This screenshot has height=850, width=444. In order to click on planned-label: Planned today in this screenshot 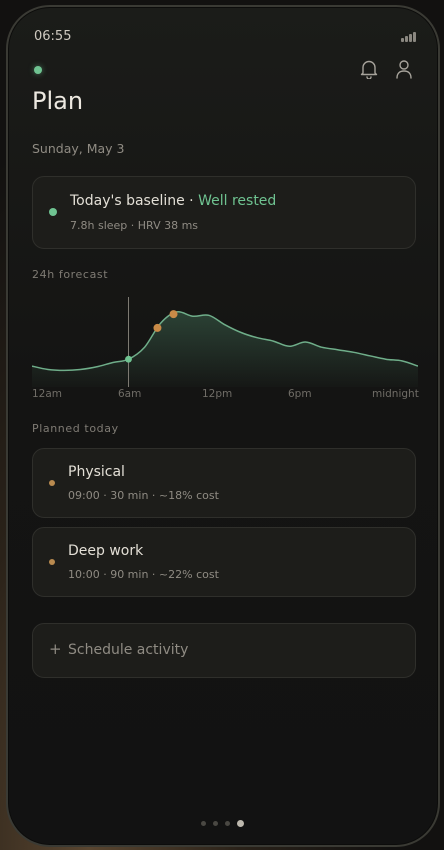, I will do `click(75, 428)`.